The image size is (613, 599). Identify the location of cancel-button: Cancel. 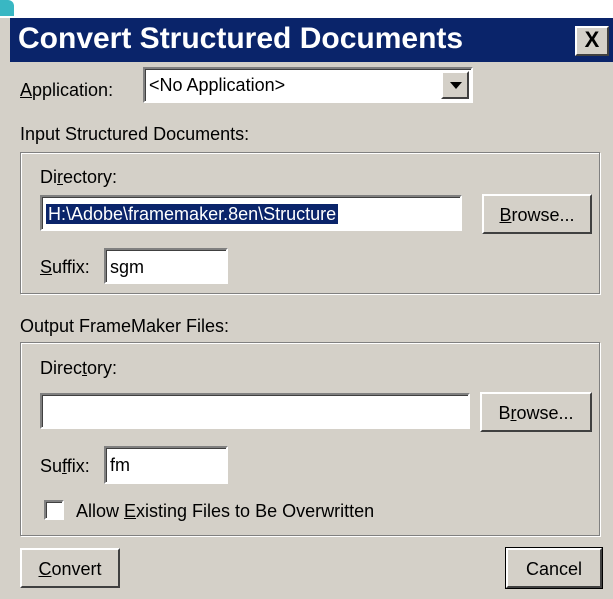
(554, 568).